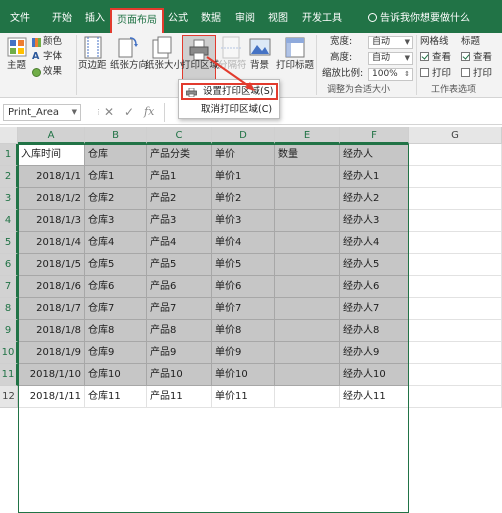 Image resolution: width=502 pixels, height=513 pixels. Describe the element at coordinates (51, 199) in the screenshot. I see `cell: 2018/1/2` at that location.